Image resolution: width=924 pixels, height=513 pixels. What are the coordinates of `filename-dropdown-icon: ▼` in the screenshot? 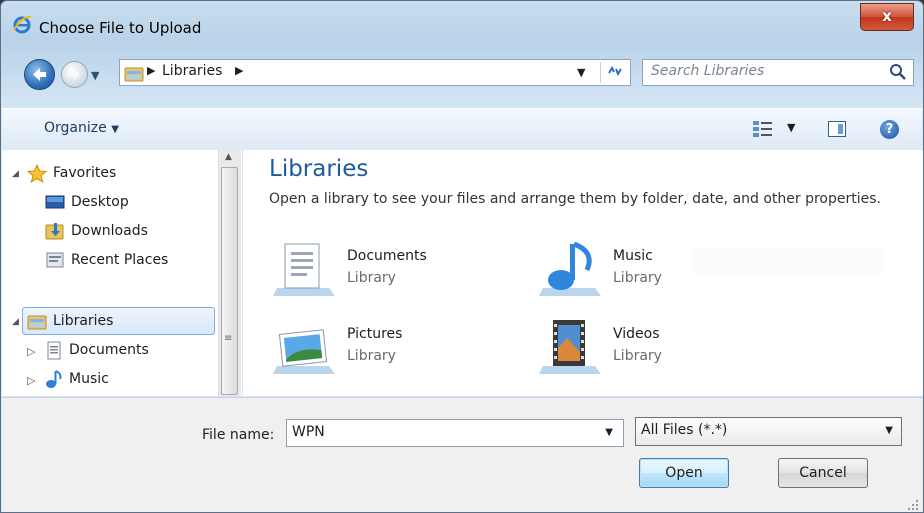 It's located at (609, 432).